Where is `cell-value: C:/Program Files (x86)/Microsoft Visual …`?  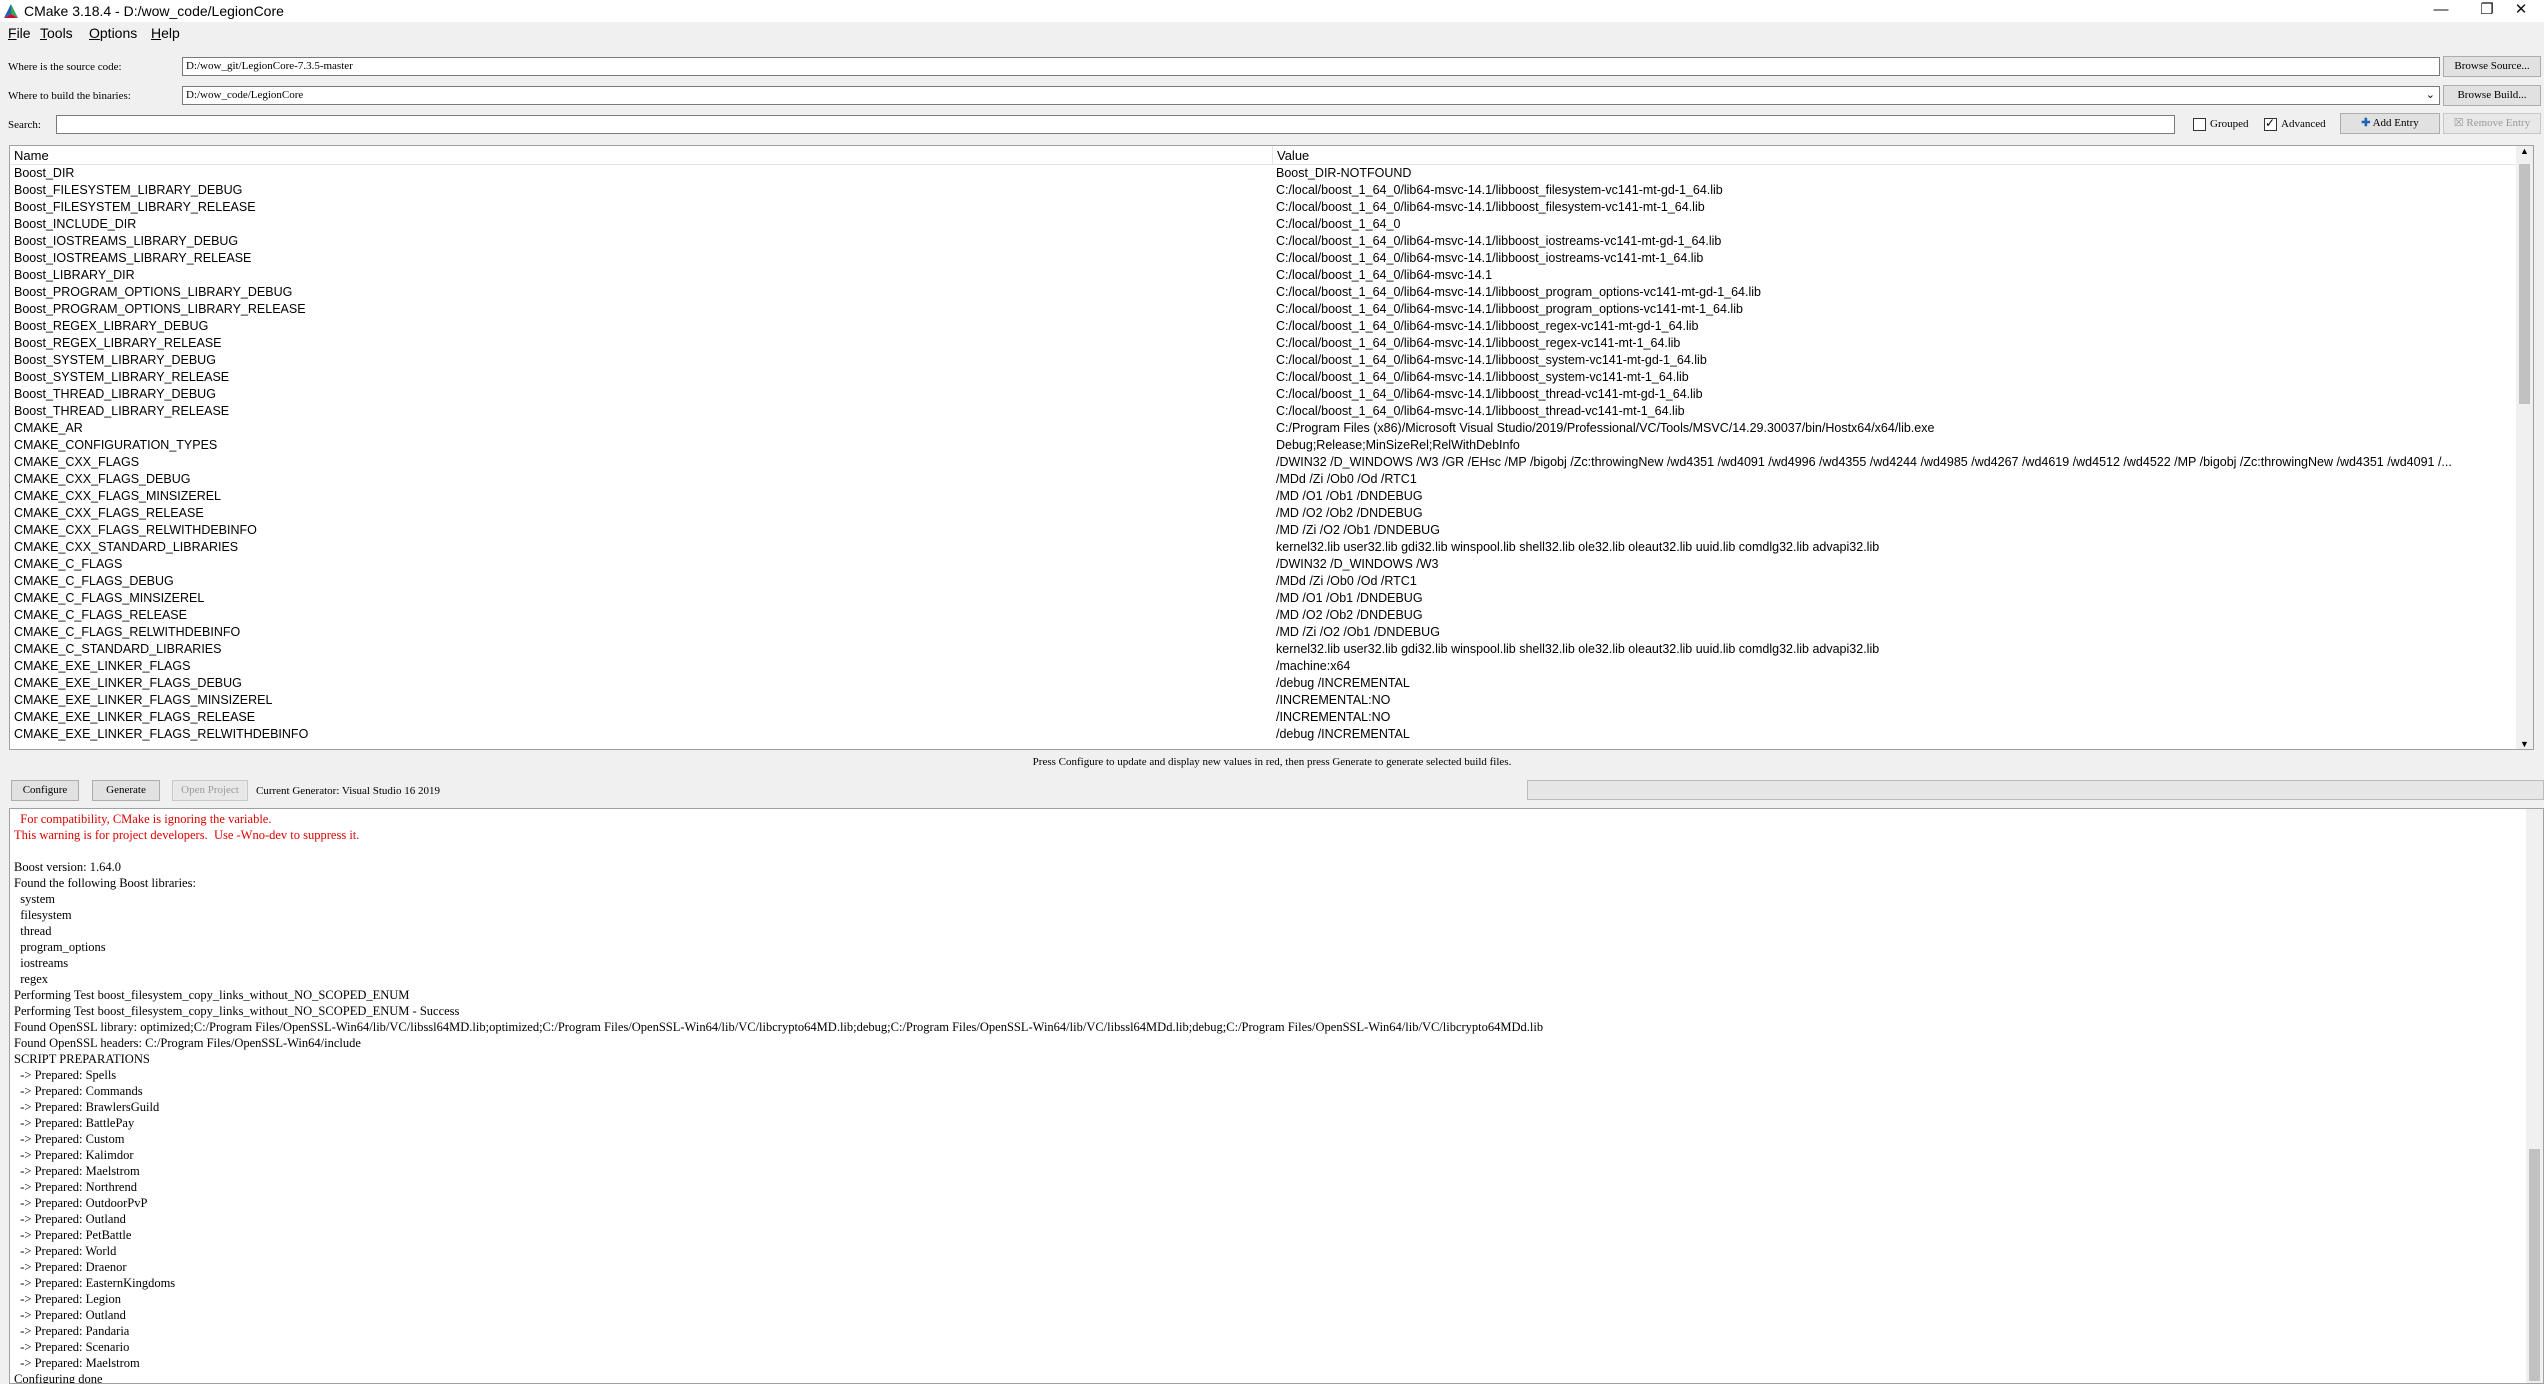 cell-value: C:/Program Files (x86)/Microsoft Visual … is located at coordinates (1901, 428).